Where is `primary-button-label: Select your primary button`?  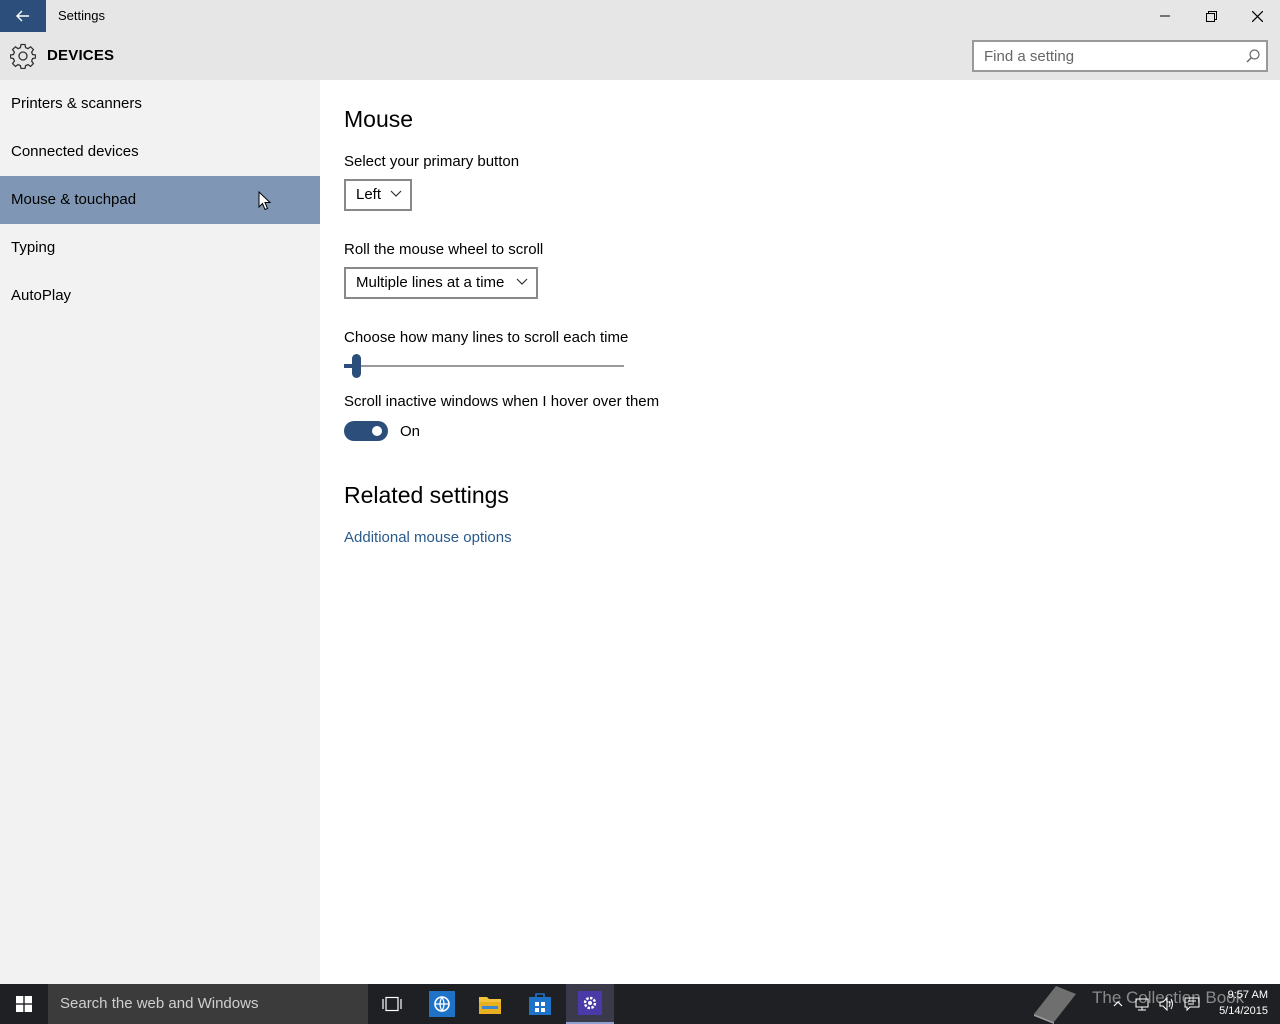 primary-button-label: Select your primary button is located at coordinates (432, 161).